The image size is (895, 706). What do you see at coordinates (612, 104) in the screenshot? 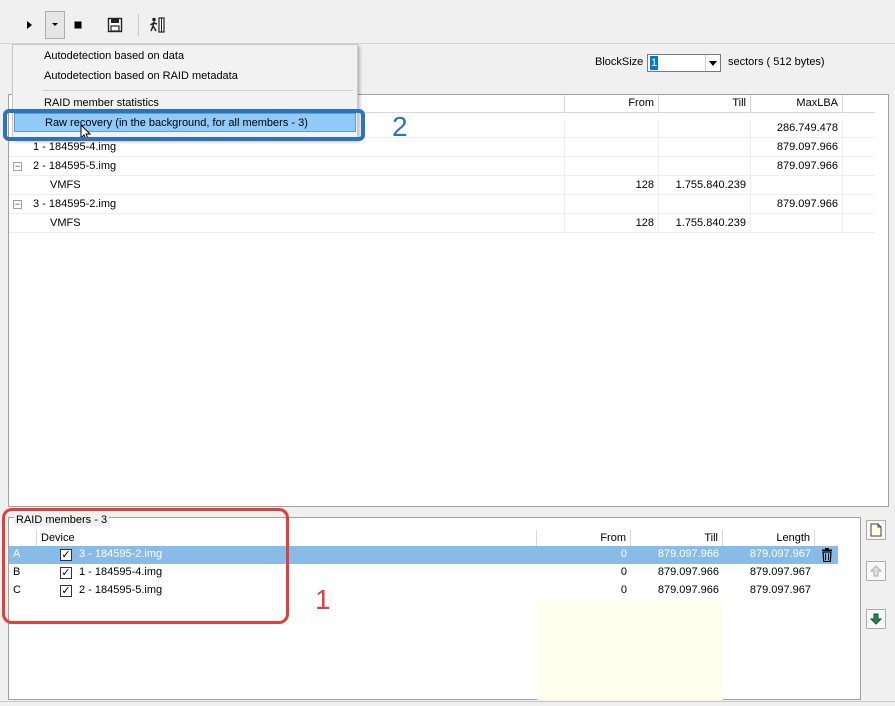
I see `header-from: From` at bounding box center [612, 104].